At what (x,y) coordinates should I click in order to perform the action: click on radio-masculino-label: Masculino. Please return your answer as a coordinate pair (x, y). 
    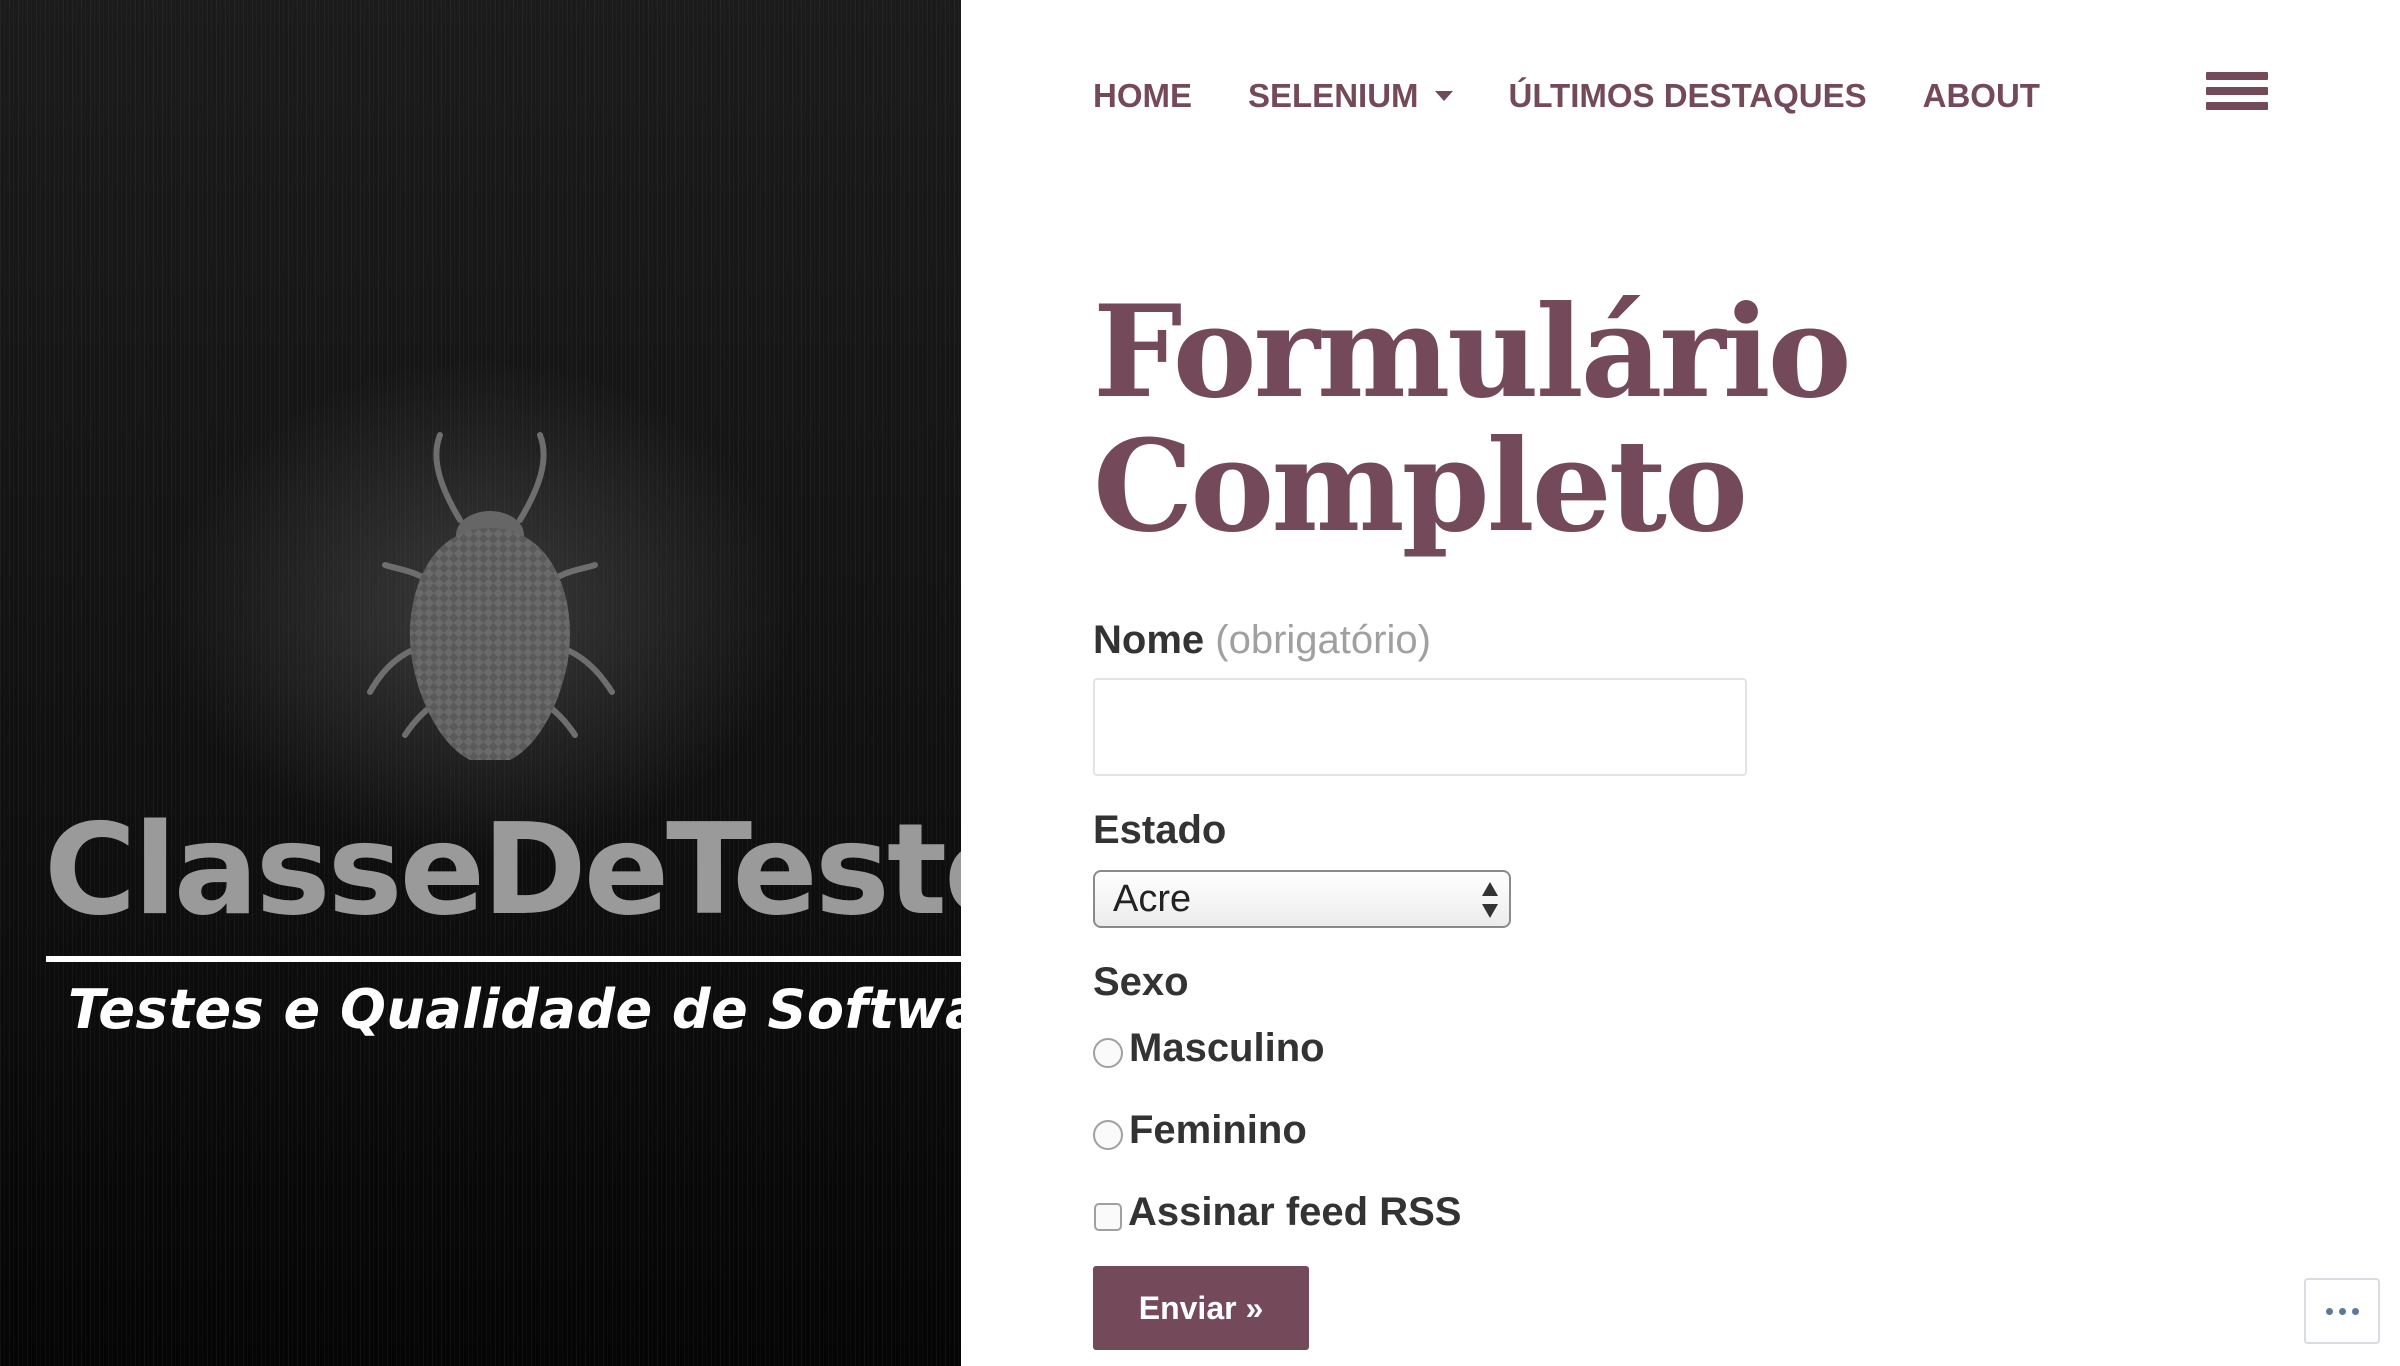
    Looking at the image, I should click on (1227, 1048).